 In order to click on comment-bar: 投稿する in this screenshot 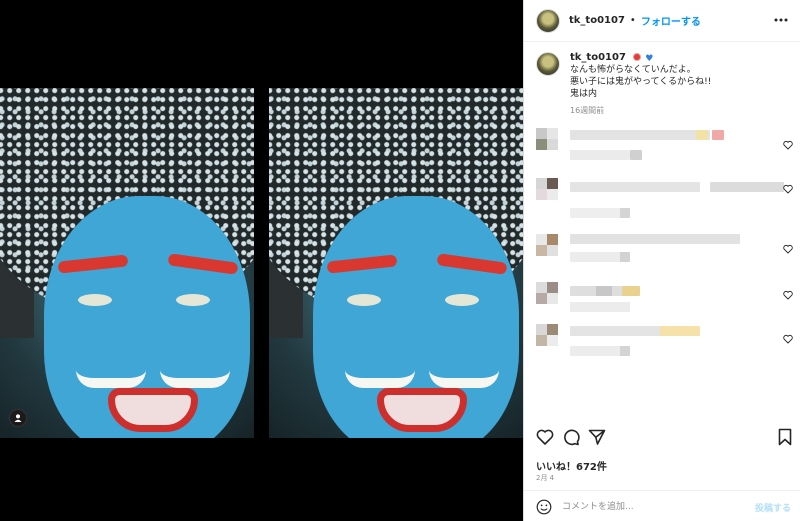, I will do `click(662, 505)`.